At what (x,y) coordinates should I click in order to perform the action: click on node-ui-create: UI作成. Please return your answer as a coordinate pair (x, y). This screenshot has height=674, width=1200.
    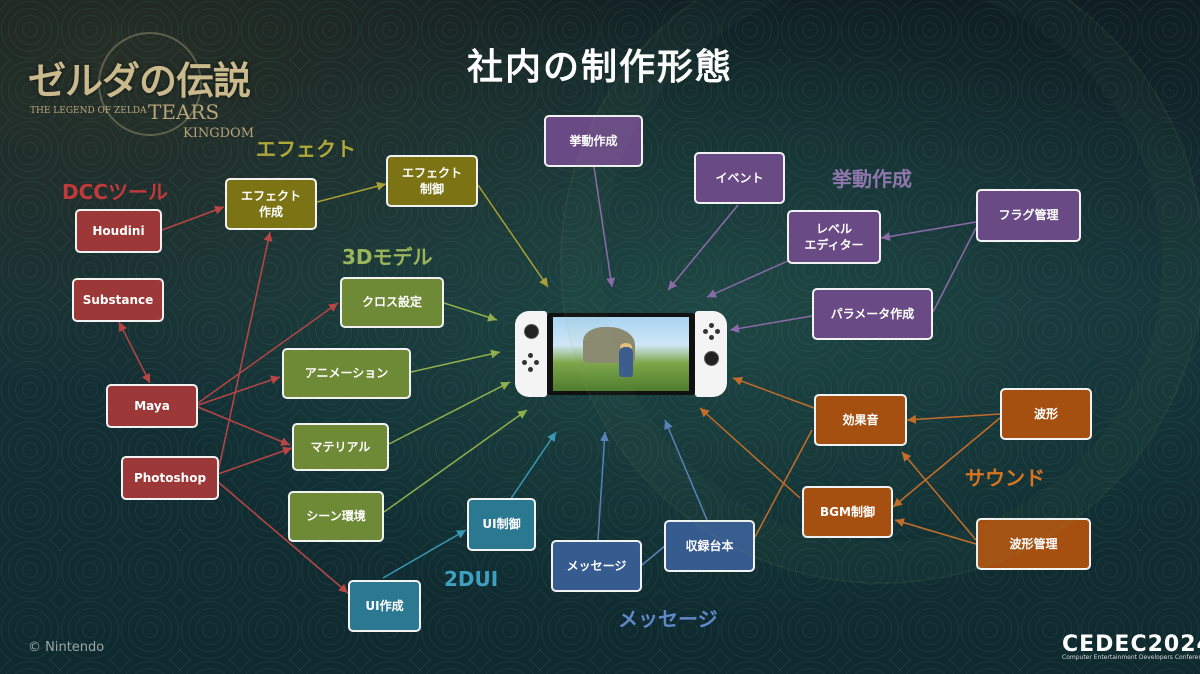
    Looking at the image, I should click on (384, 606).